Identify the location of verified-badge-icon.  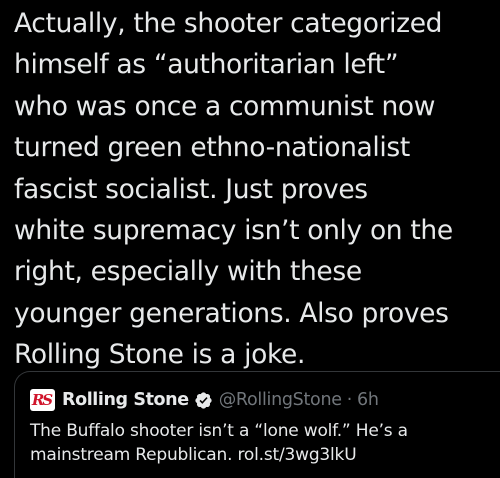
(203, 400).